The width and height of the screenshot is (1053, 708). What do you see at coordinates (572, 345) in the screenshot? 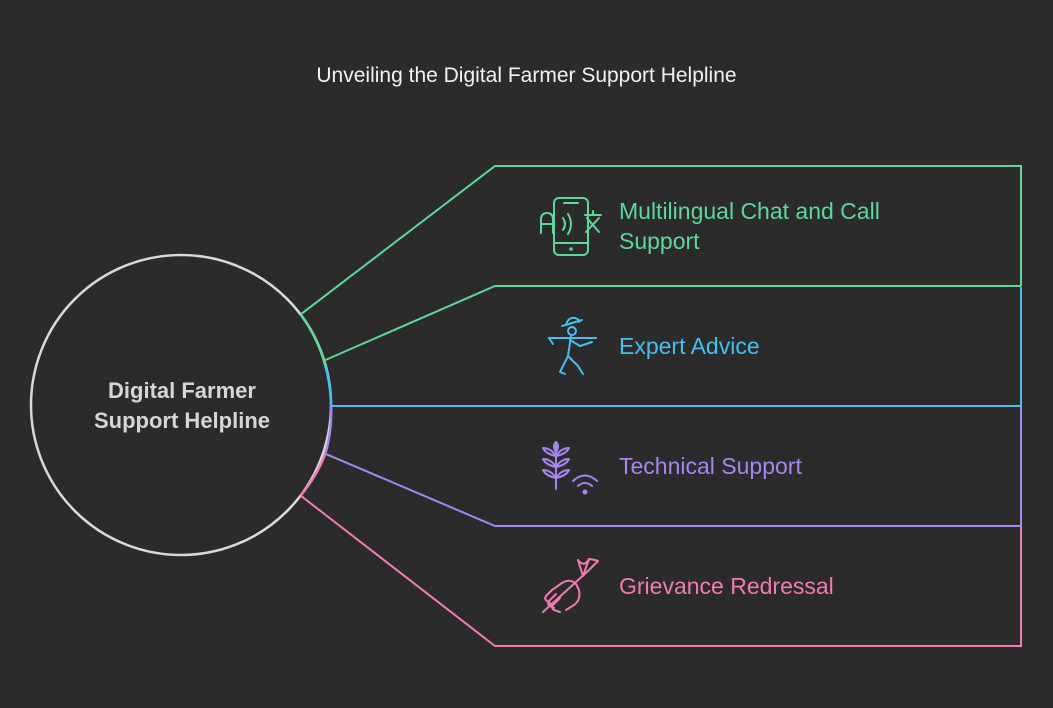
I see `farmer-icon` at bounding box center [572, 345].